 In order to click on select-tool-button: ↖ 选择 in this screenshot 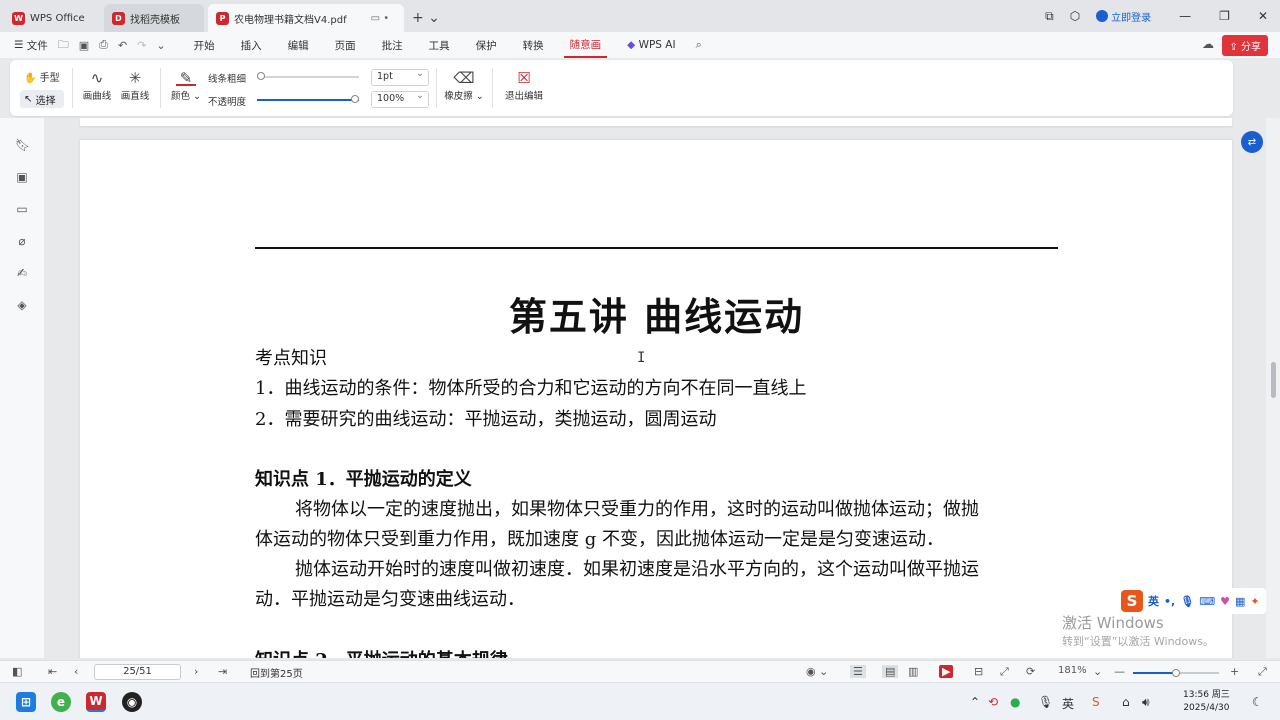, I will do `click(42, 99)`.